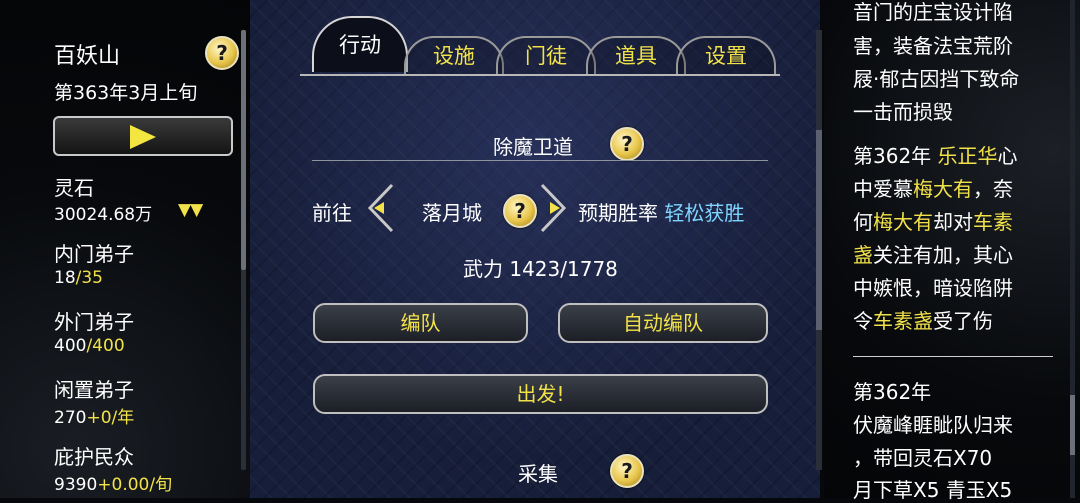  Describe the element at coordinates (933, 189) in the screenshot. I see `log-line: 中爱慕梅大有，奈` at that location.